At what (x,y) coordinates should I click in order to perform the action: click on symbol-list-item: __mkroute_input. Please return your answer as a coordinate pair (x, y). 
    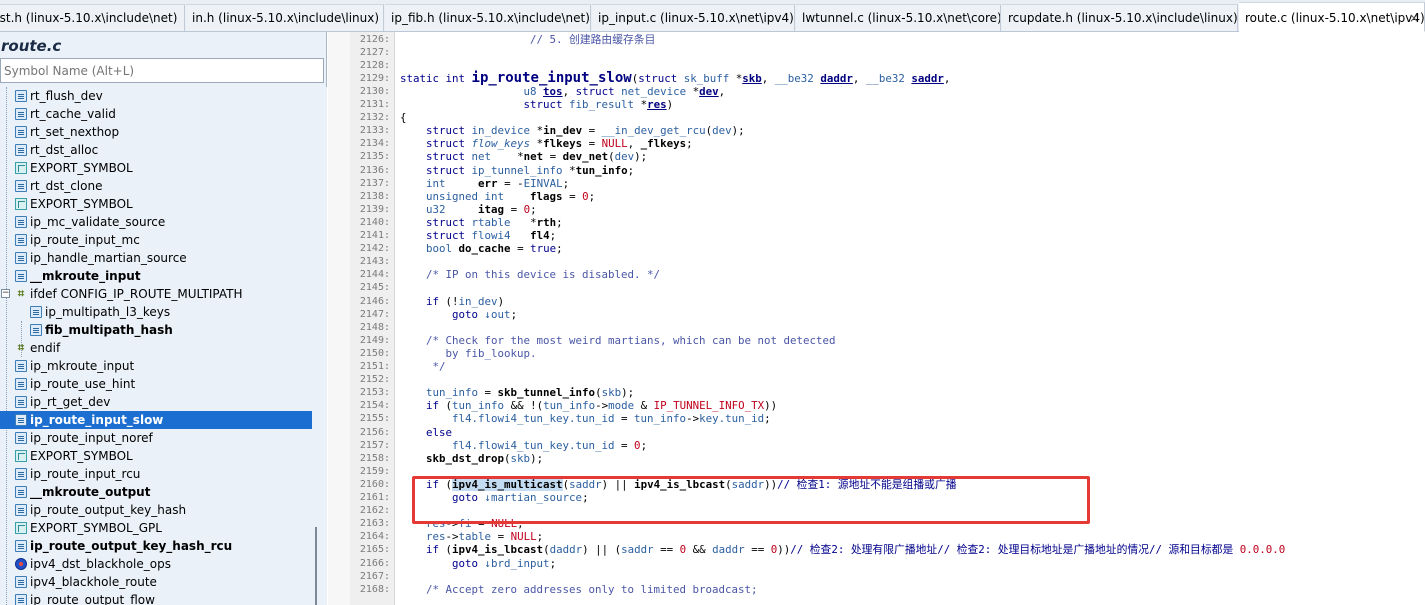
    Looking at the image, I should click on (156, 276).